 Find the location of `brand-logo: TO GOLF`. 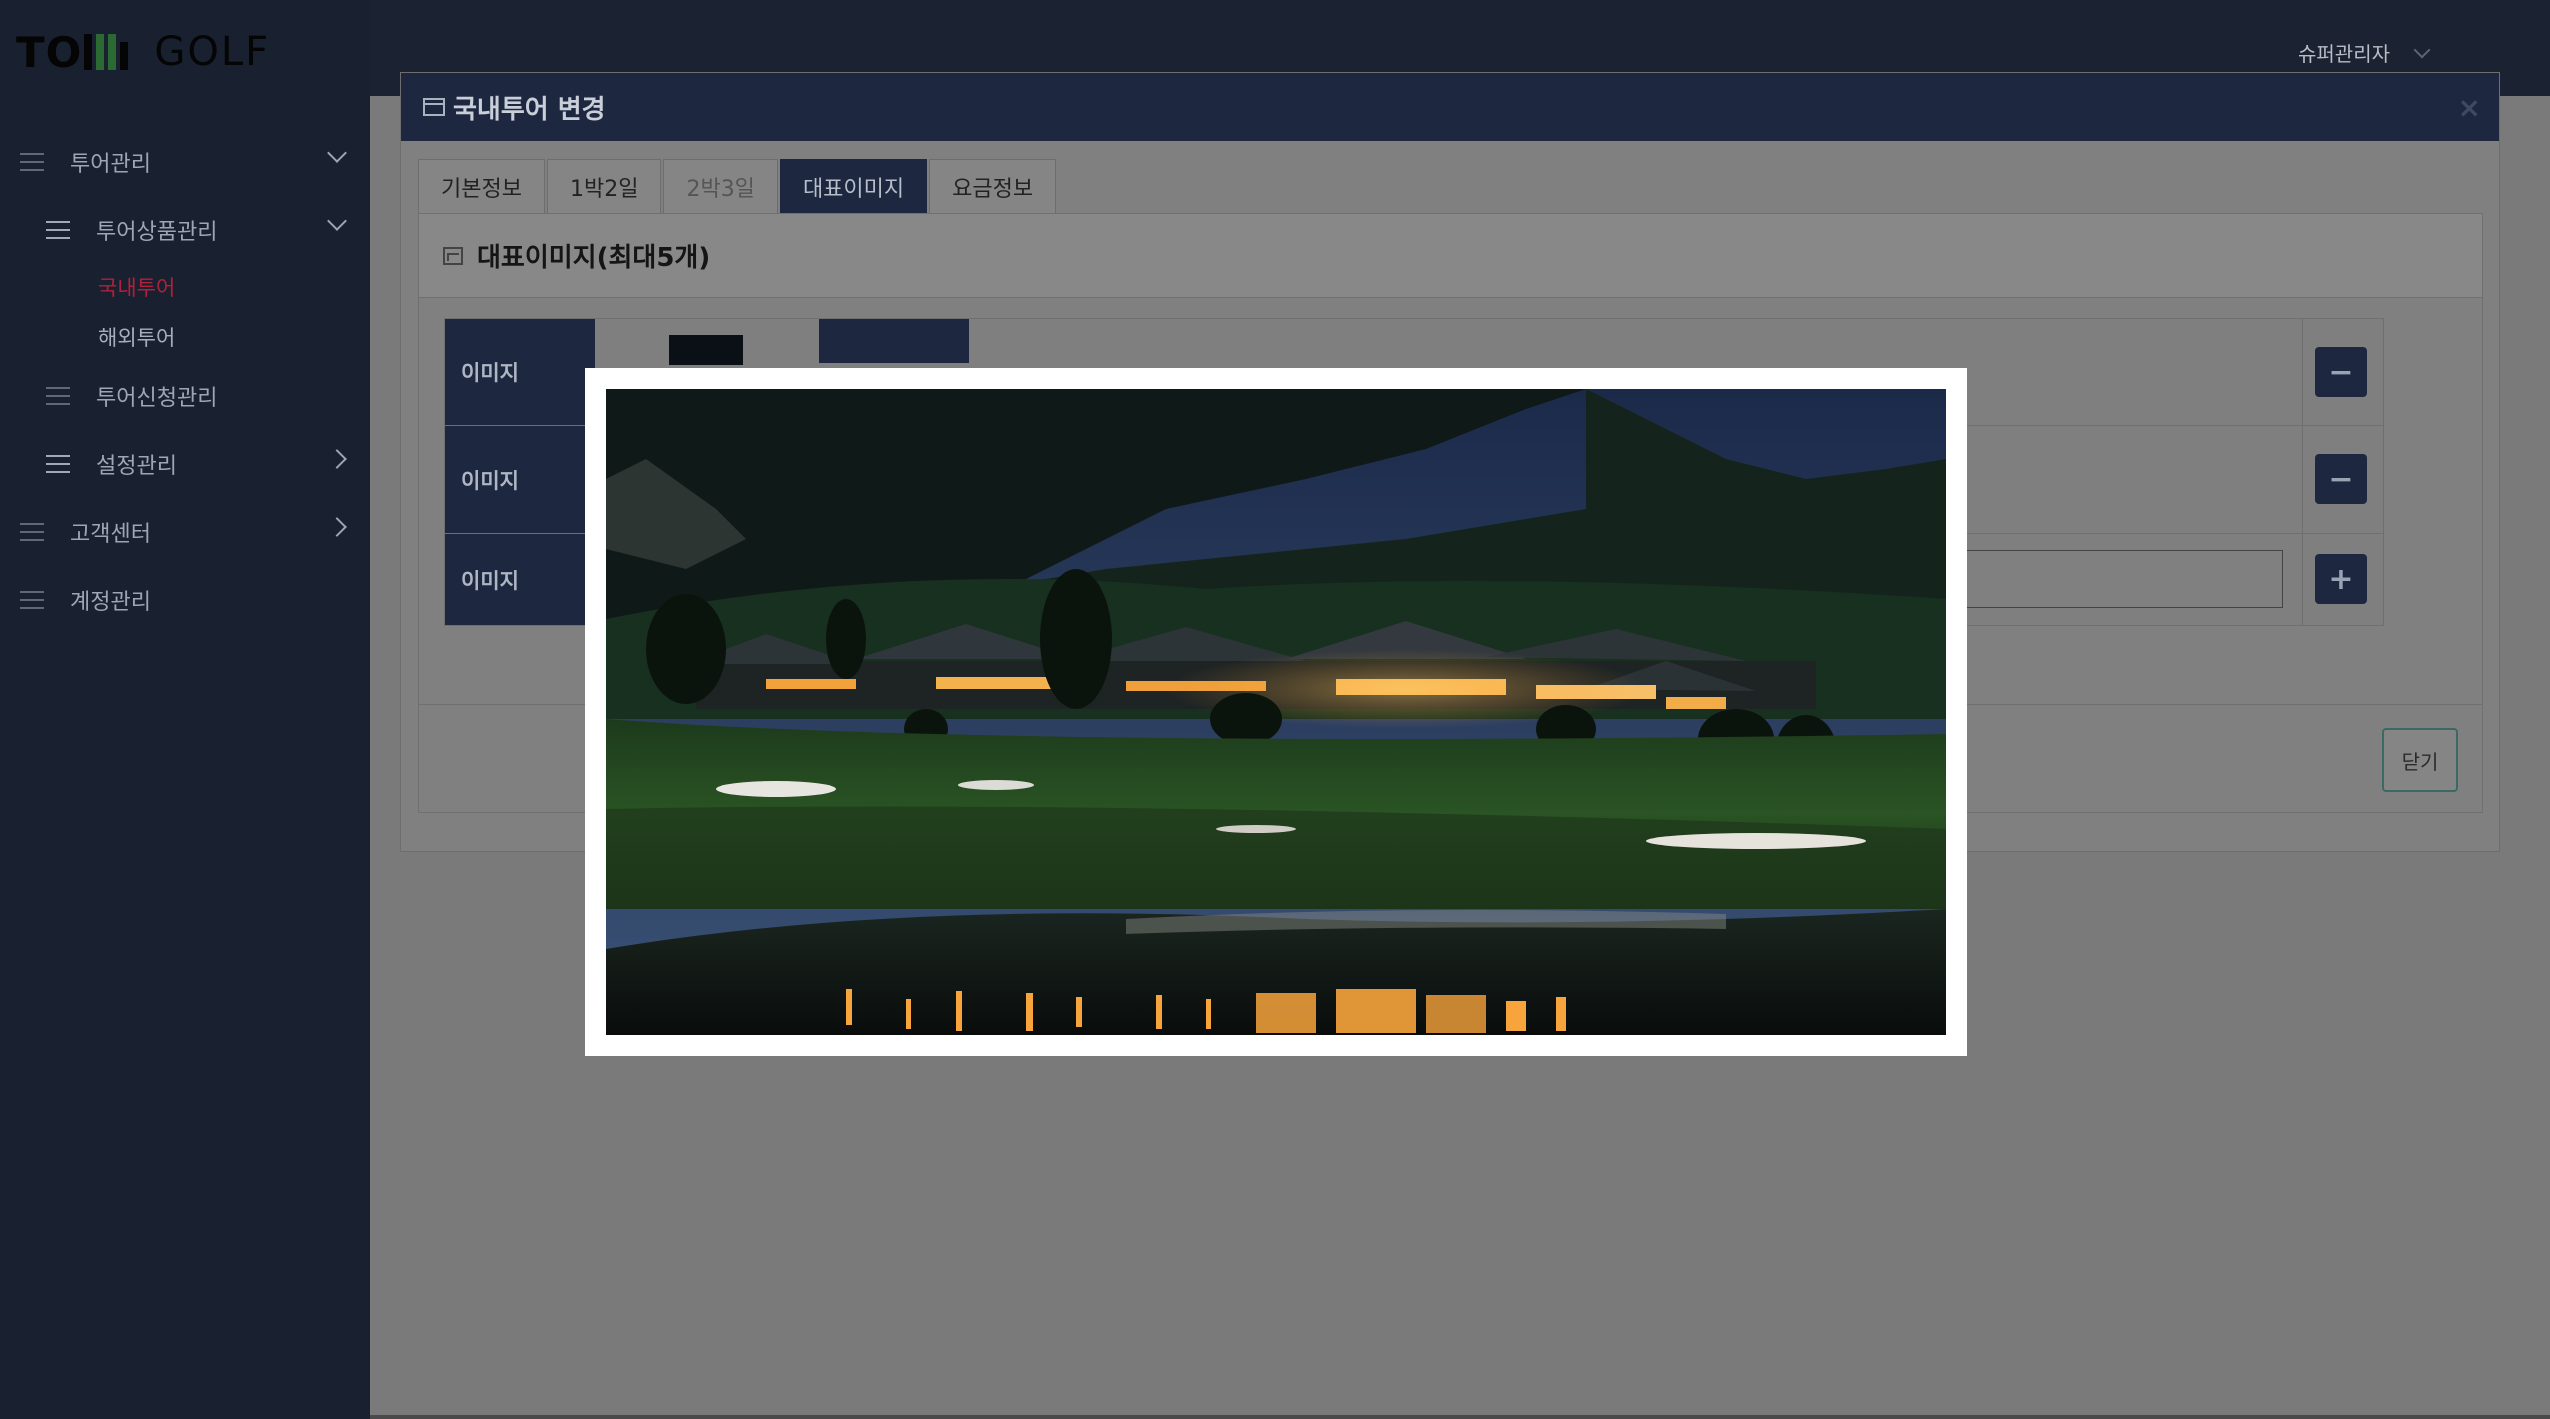

brand-logo: TO GOLF is located at coordinates (143, 52).